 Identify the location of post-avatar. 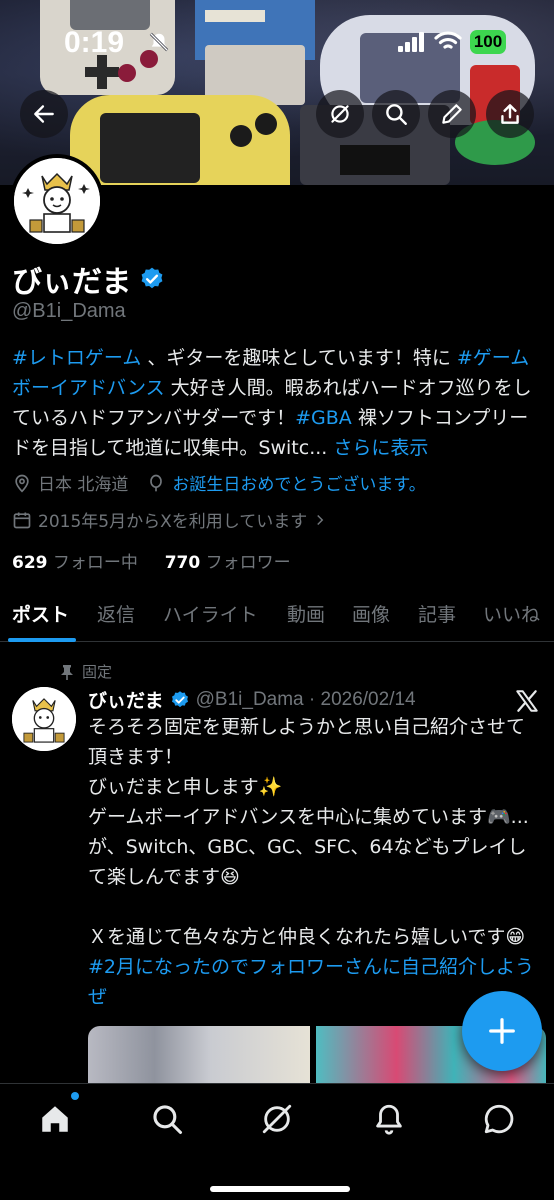
(44, 719).